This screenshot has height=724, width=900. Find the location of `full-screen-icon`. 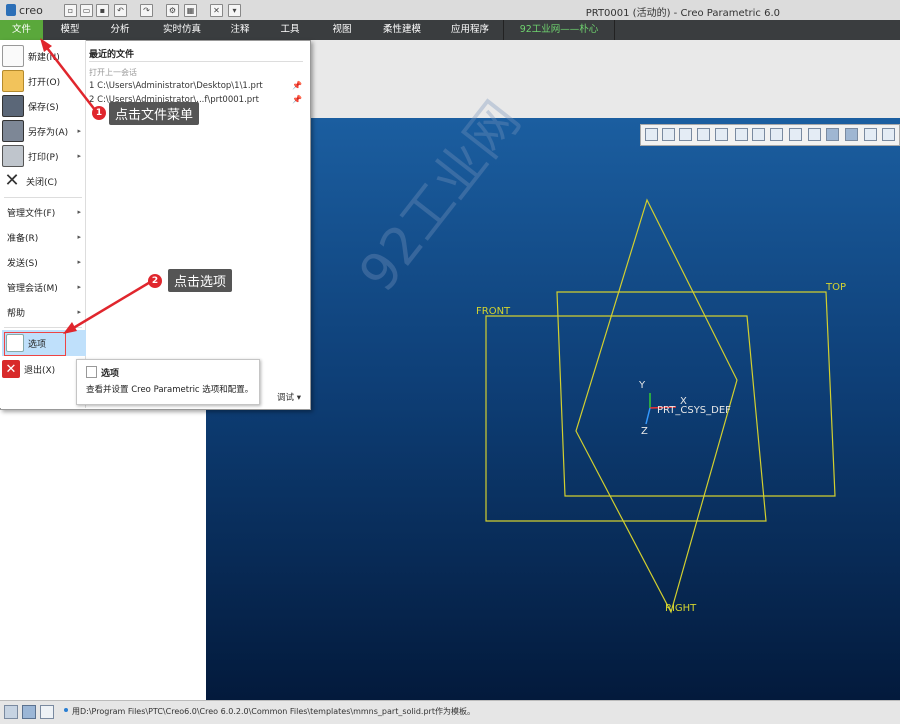

full-screen-icon is located at coordinates (47, 712).